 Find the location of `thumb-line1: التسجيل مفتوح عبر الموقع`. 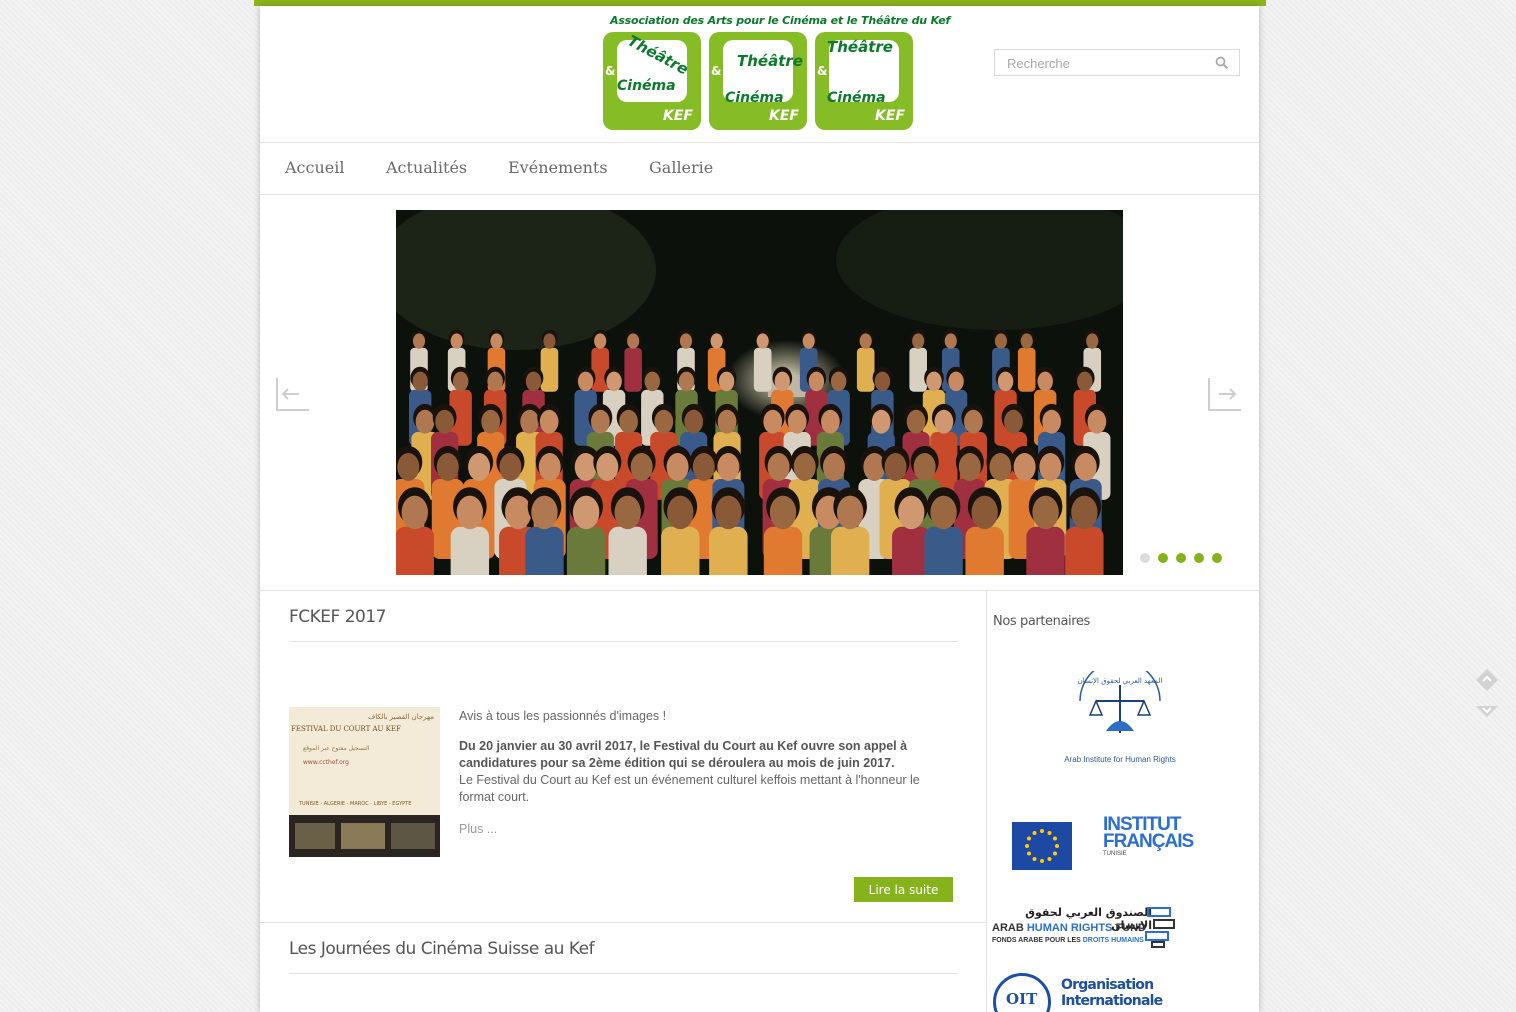

thumb-line1: التسجيل مفتوح عبر الموقع is located at coordinates (336, 748).